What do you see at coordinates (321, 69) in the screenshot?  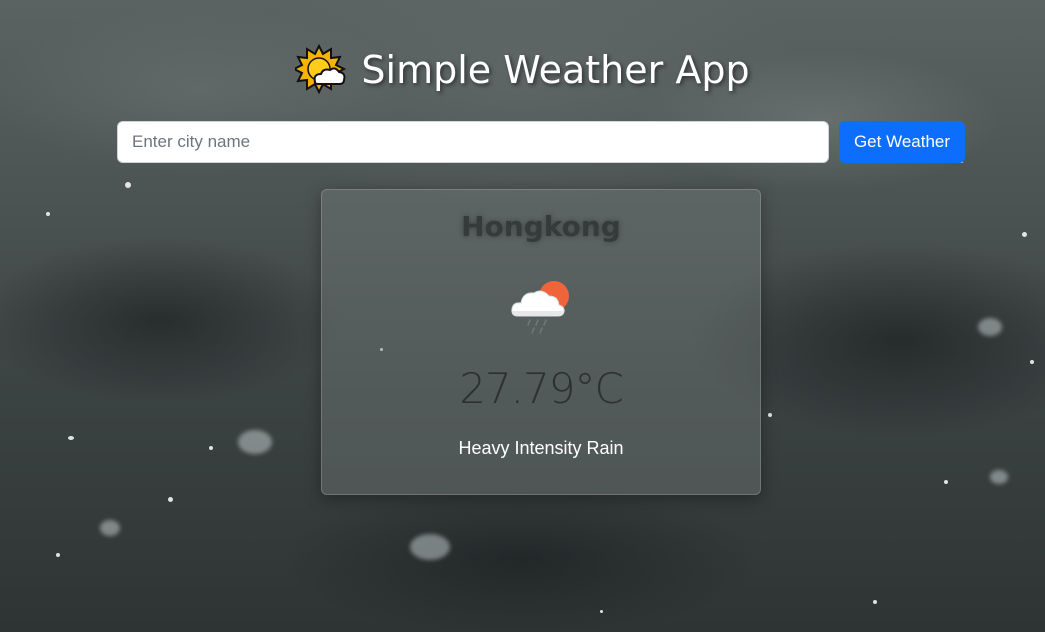 I see `sun-behind-cloud-icon` at bounding box center [321, 69].